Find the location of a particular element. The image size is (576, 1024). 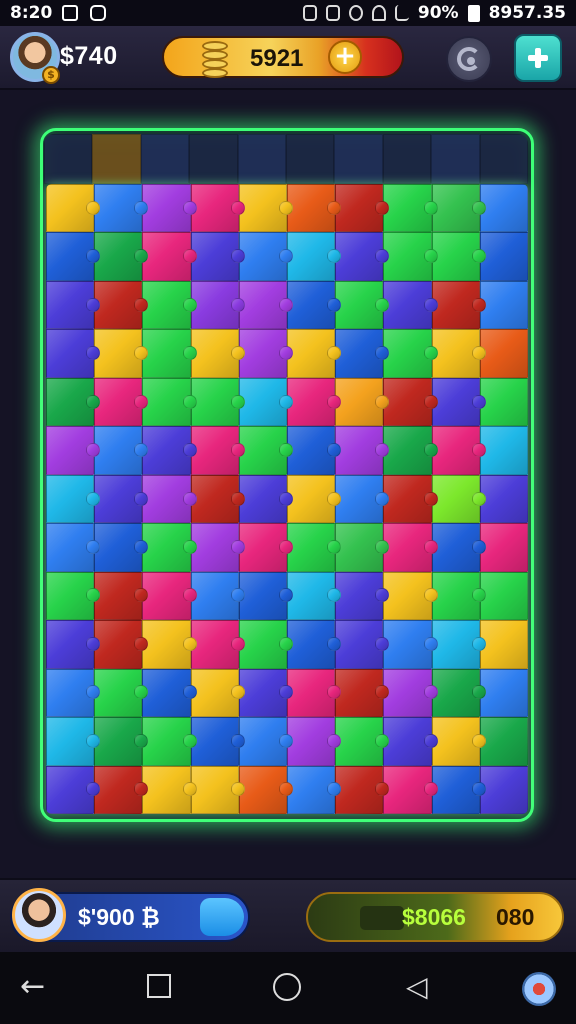

settings-button is located at coordinates (469, 59).